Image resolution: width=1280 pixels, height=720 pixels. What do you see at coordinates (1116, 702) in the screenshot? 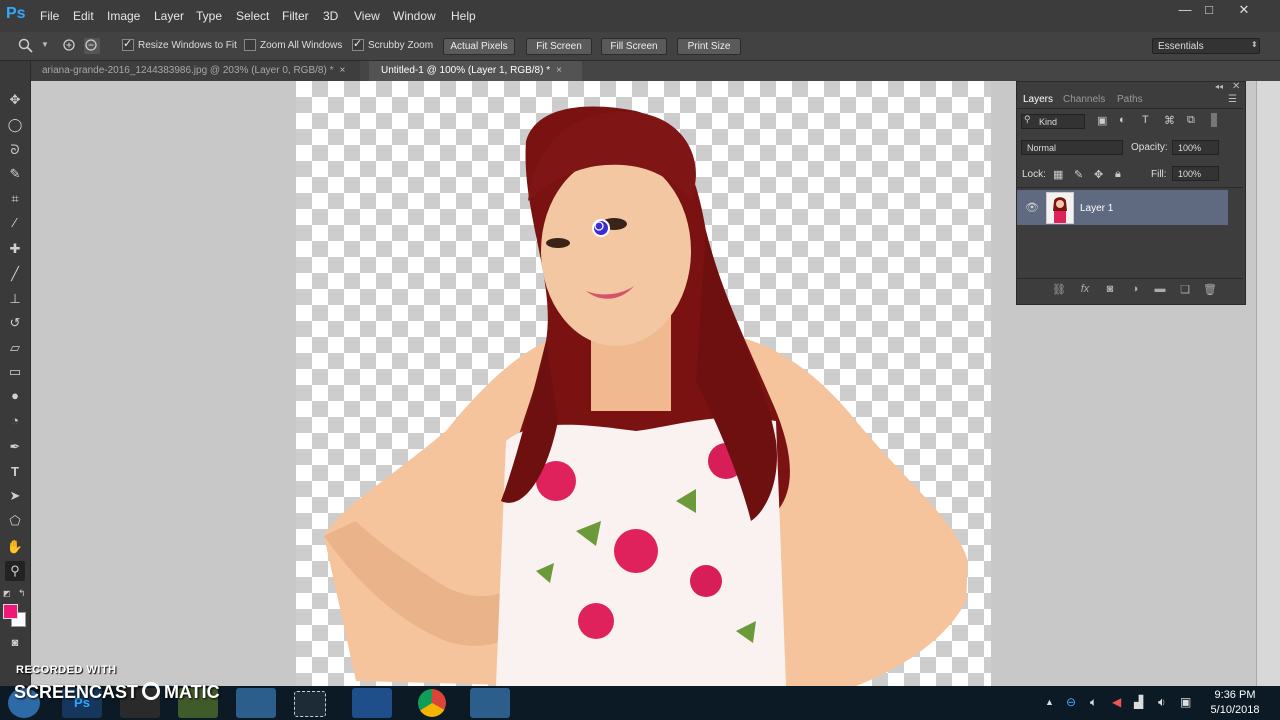
I see `tray-alert-icon: ◀` at bounding box center [1116, 702].